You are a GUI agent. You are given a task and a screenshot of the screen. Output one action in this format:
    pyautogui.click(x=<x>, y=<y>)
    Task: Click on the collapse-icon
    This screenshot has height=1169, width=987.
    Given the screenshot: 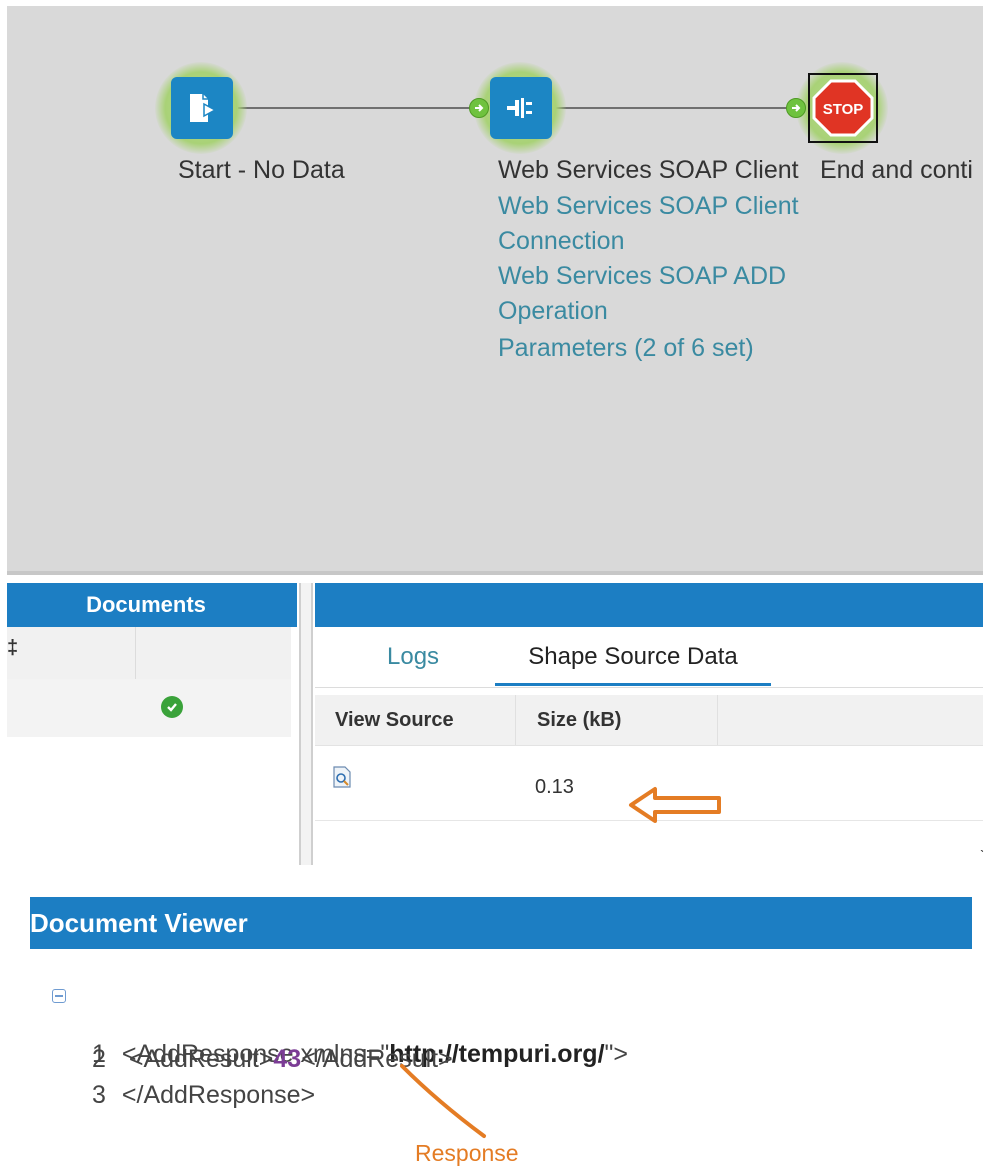 What is the action you would take?
    pyautogui.click(x=59, y=996)
    